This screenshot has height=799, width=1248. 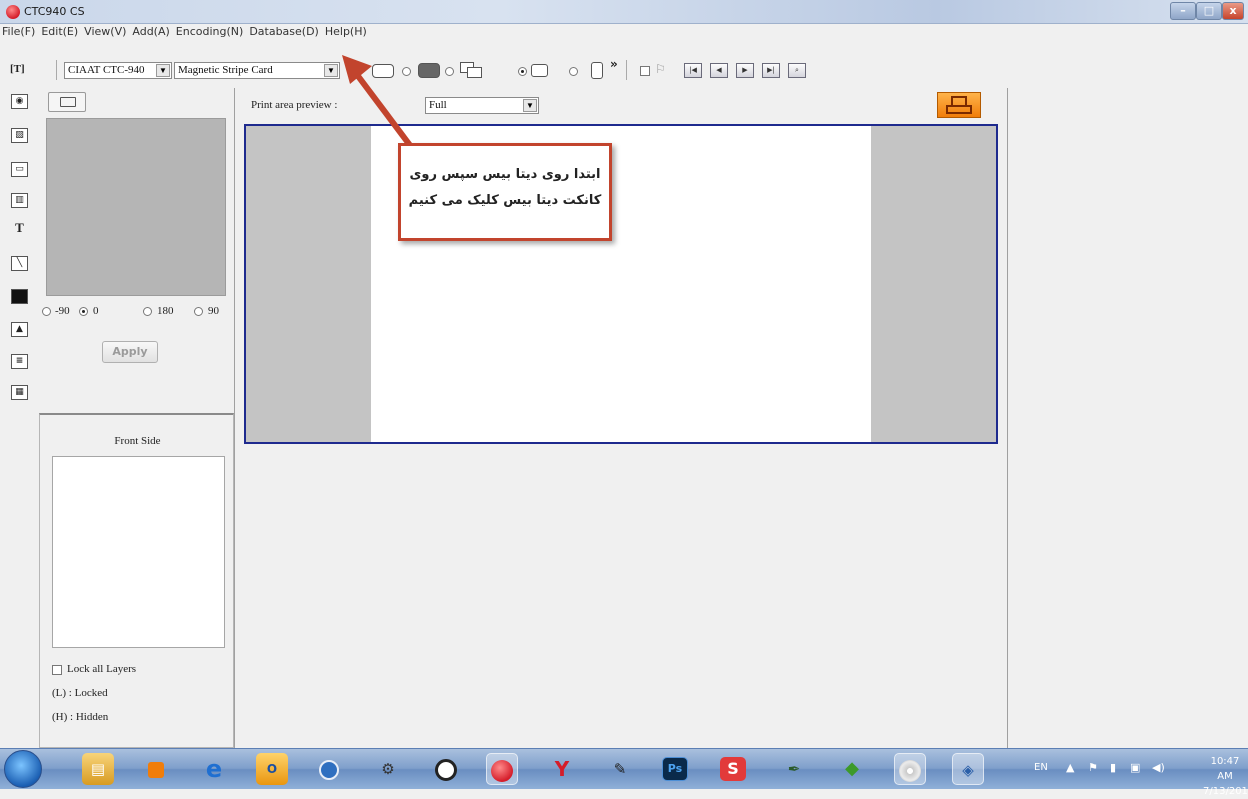 What do you see at coordinates (19, 101) in the screenshot?
I see `photo-tool-icon: ◉` at bounding box center [19, 101].